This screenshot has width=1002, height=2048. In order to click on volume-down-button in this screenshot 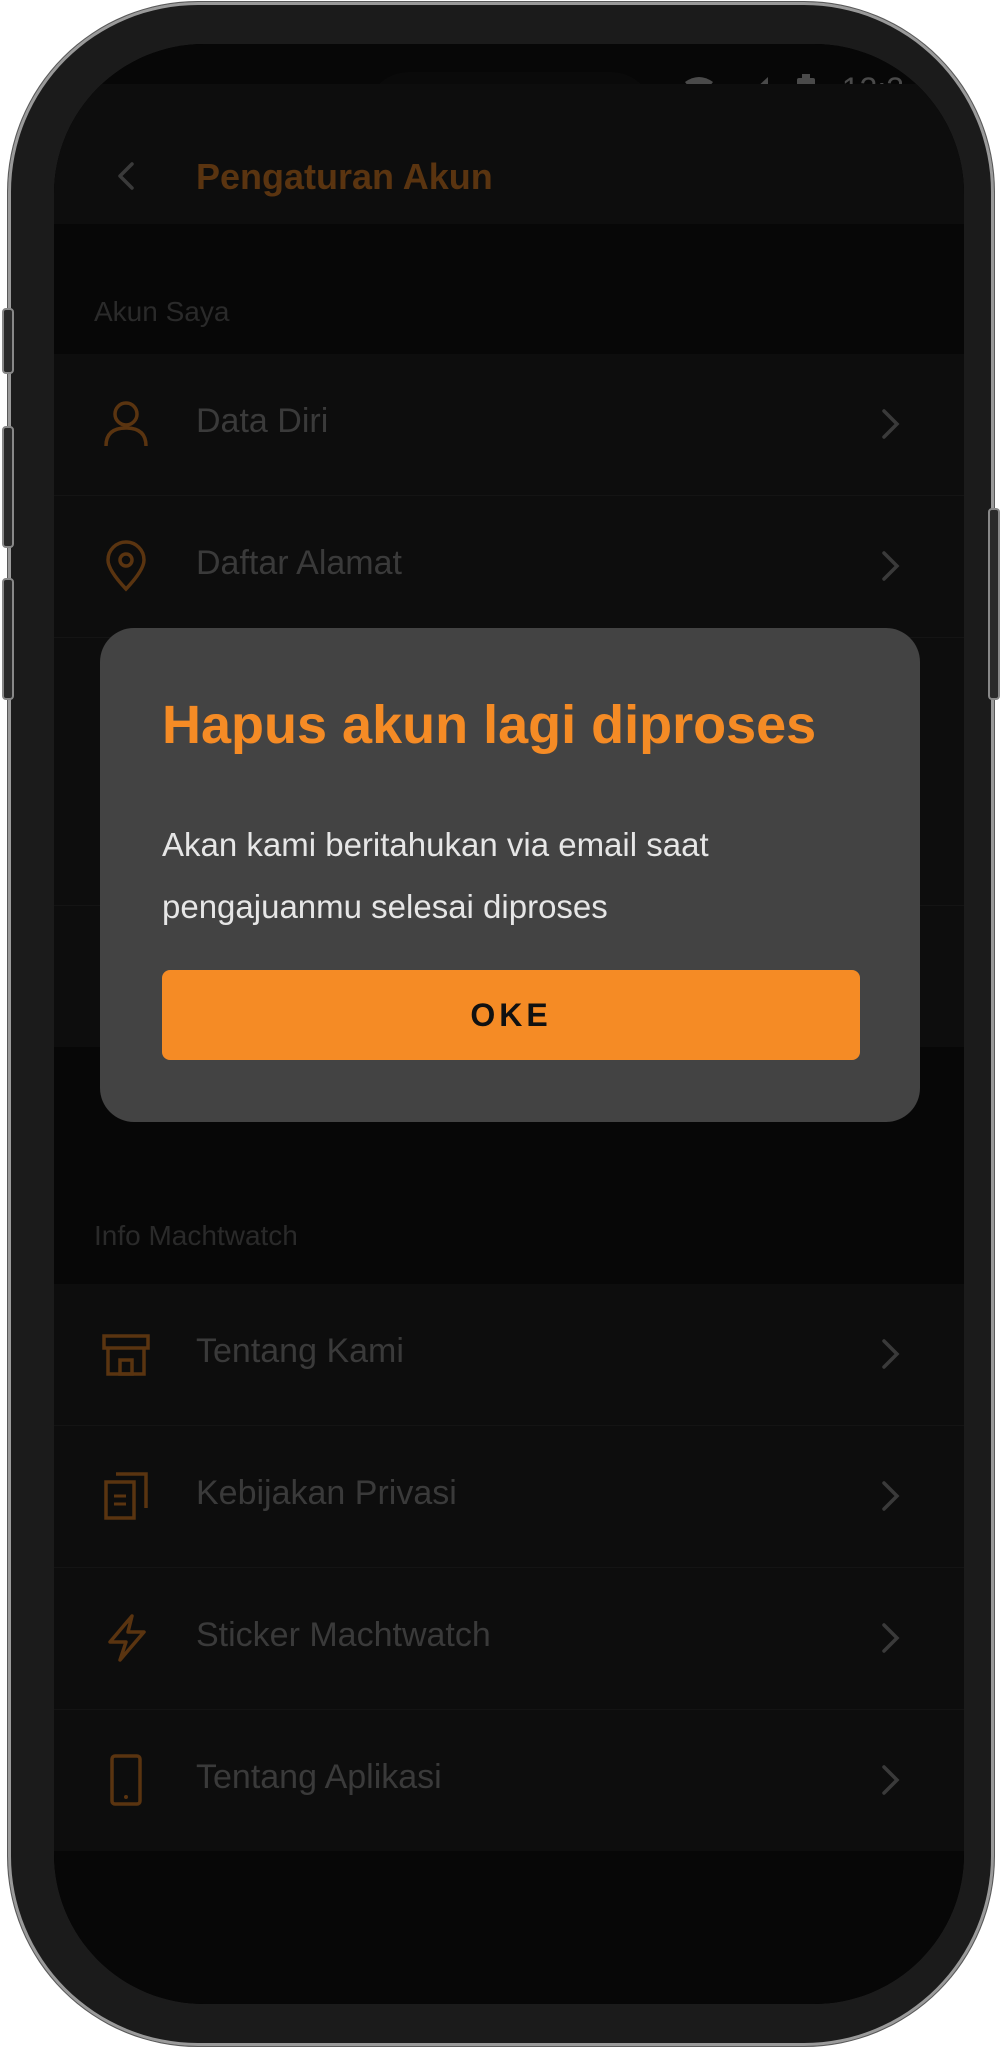, I will do `click(8, 639)`.